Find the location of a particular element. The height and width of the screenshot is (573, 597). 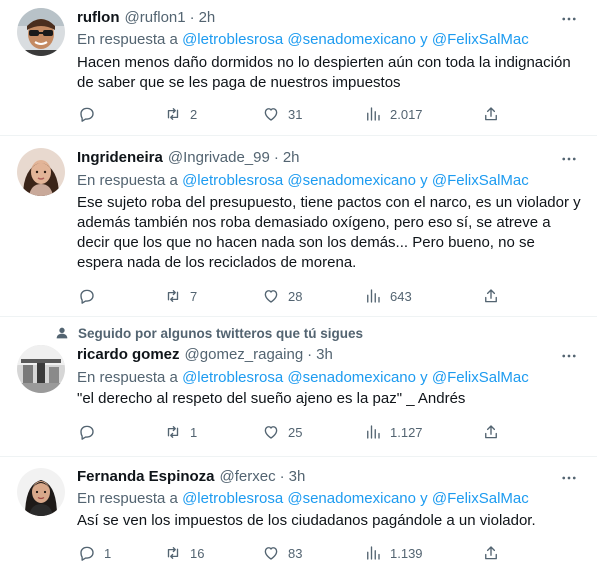

reply-button: 1 is located at coordinates (94, 553).